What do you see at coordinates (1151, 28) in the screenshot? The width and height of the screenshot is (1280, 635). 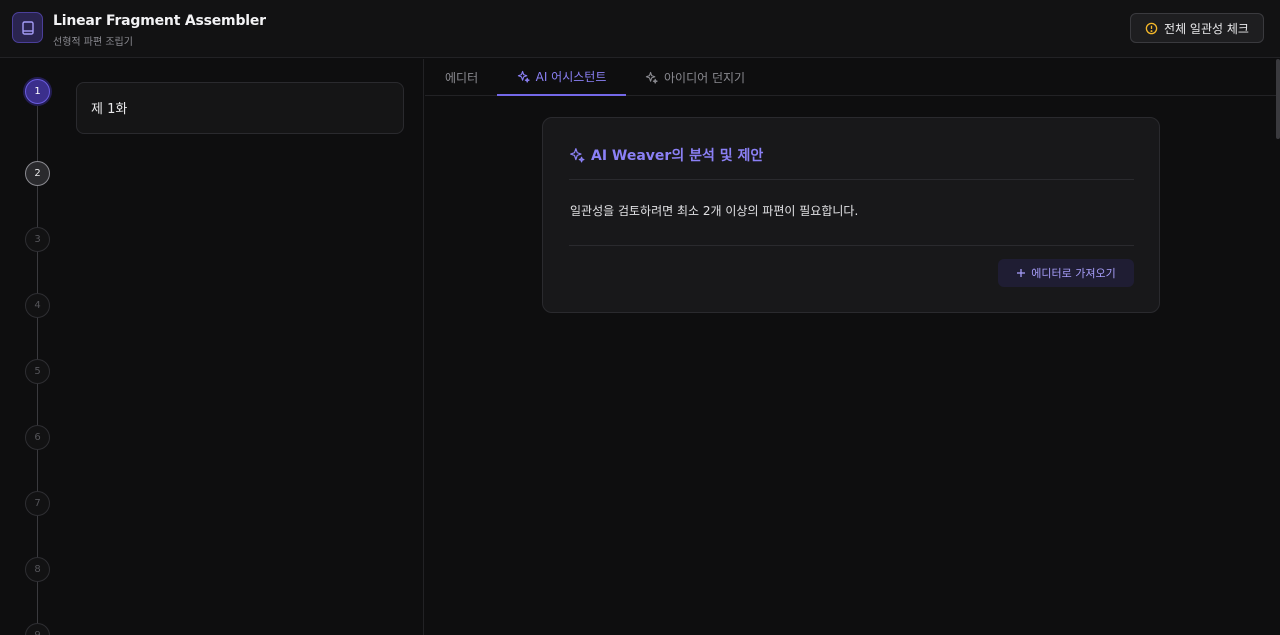 I see `alert-circle-icon` at bounding box center [1151, 28].